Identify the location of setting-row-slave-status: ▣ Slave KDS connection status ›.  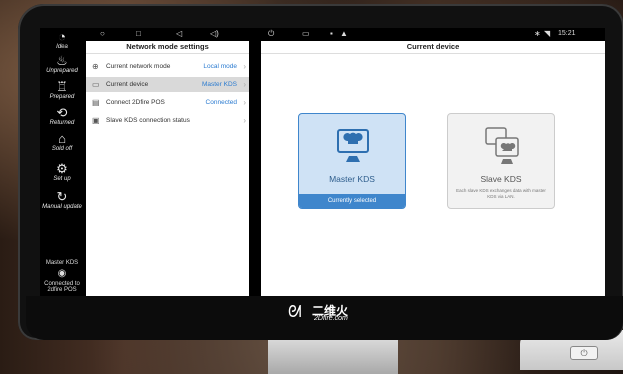
(167, 120).